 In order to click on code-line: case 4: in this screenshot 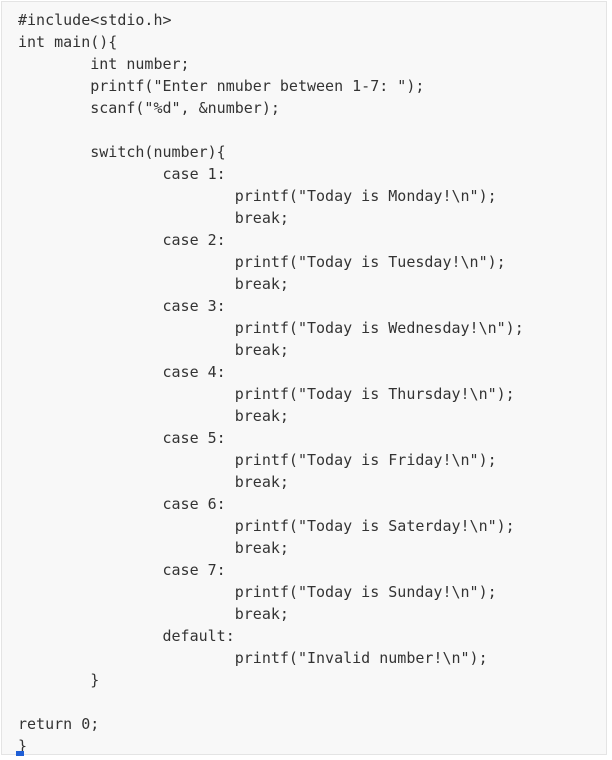, I will do `click(271, 372)`.